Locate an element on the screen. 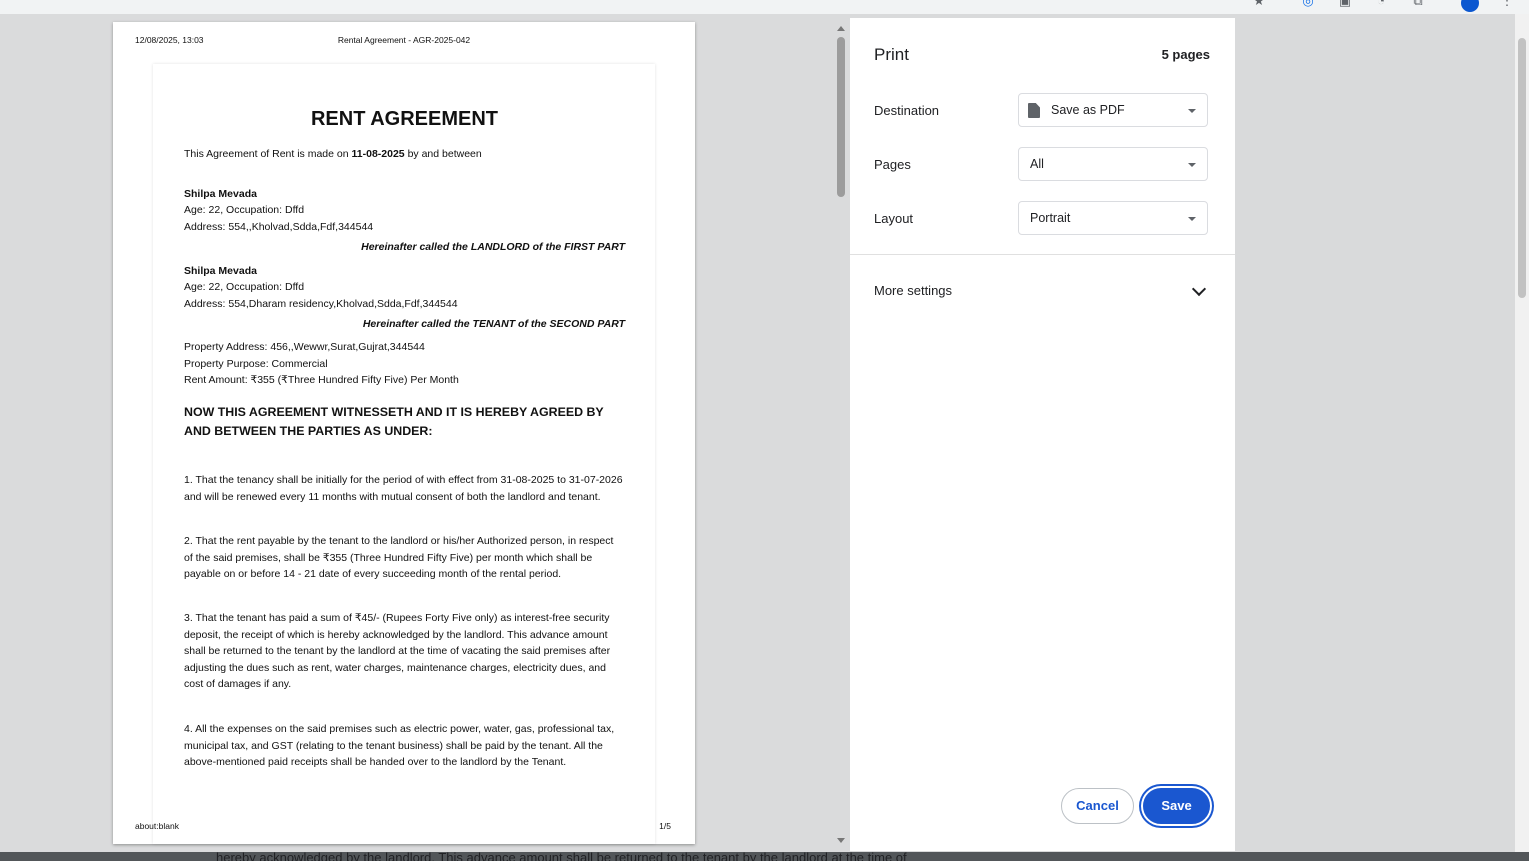 This screenshot has height=861, width=1529. save-button: Save is located at coordinates (1176, 806).